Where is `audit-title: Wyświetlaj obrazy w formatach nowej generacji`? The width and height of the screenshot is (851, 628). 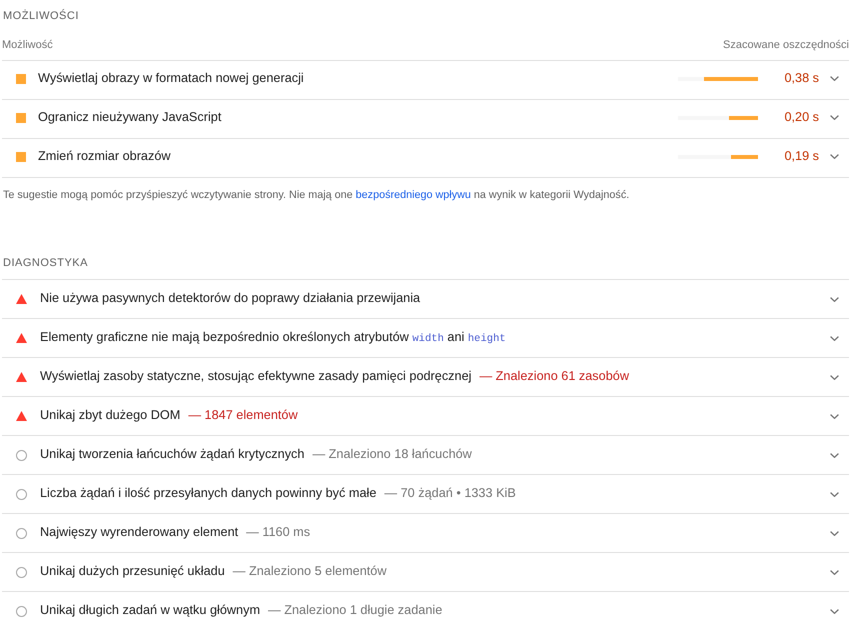 audit-title: Wyświetlaj obrazy w formatach nowej generacji is located at coordinates (171, 78).